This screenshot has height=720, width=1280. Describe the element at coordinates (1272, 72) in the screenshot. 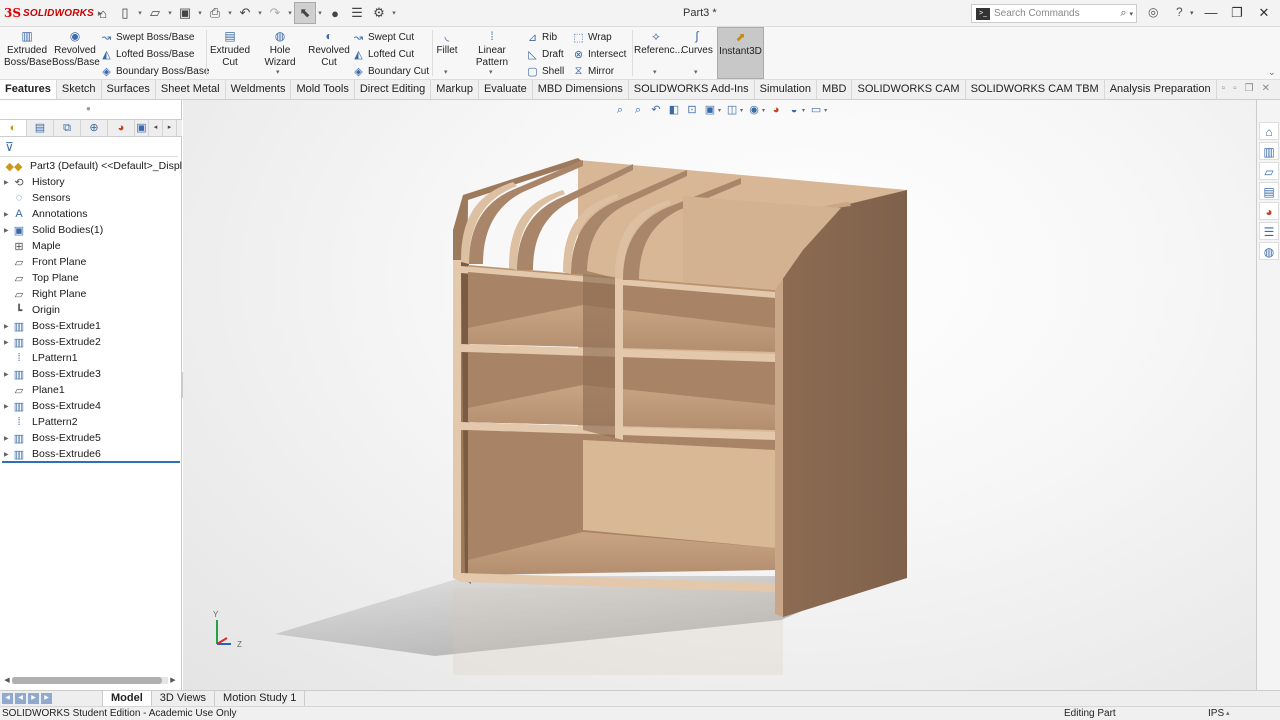

I see `command-manager-collapse-icon: ⌄` at that location.